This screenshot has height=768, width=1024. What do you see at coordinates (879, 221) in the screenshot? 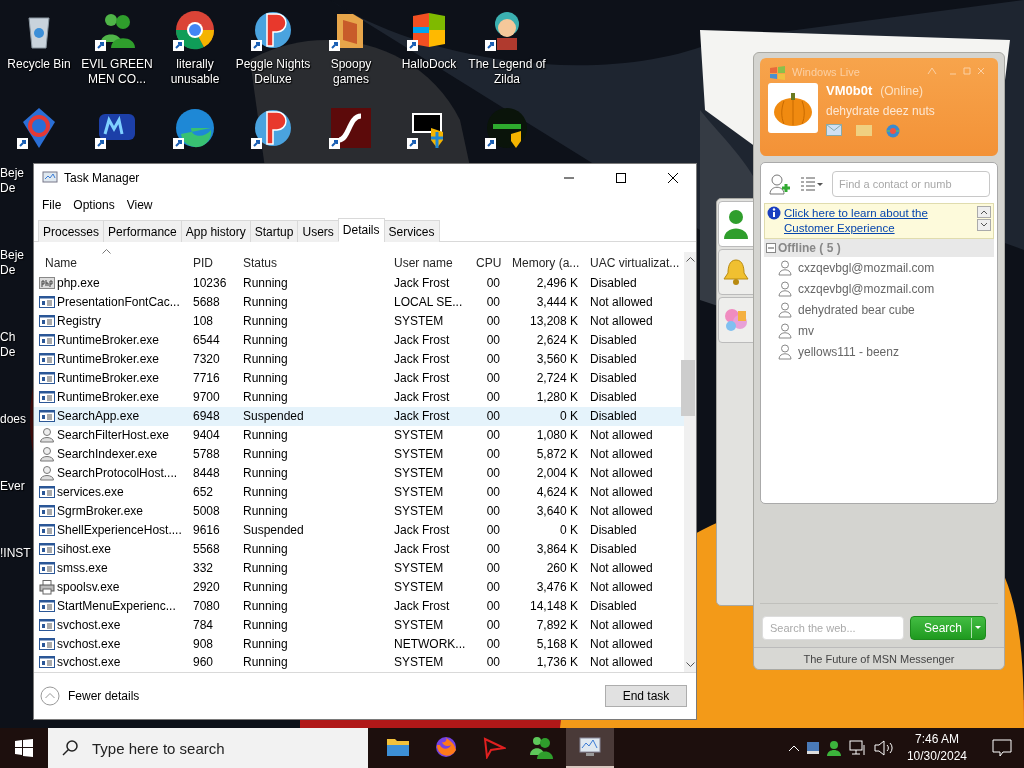
I see `customer-experience-link: Click here to learn about the Customer Experience` at bounding box center [879, 221].